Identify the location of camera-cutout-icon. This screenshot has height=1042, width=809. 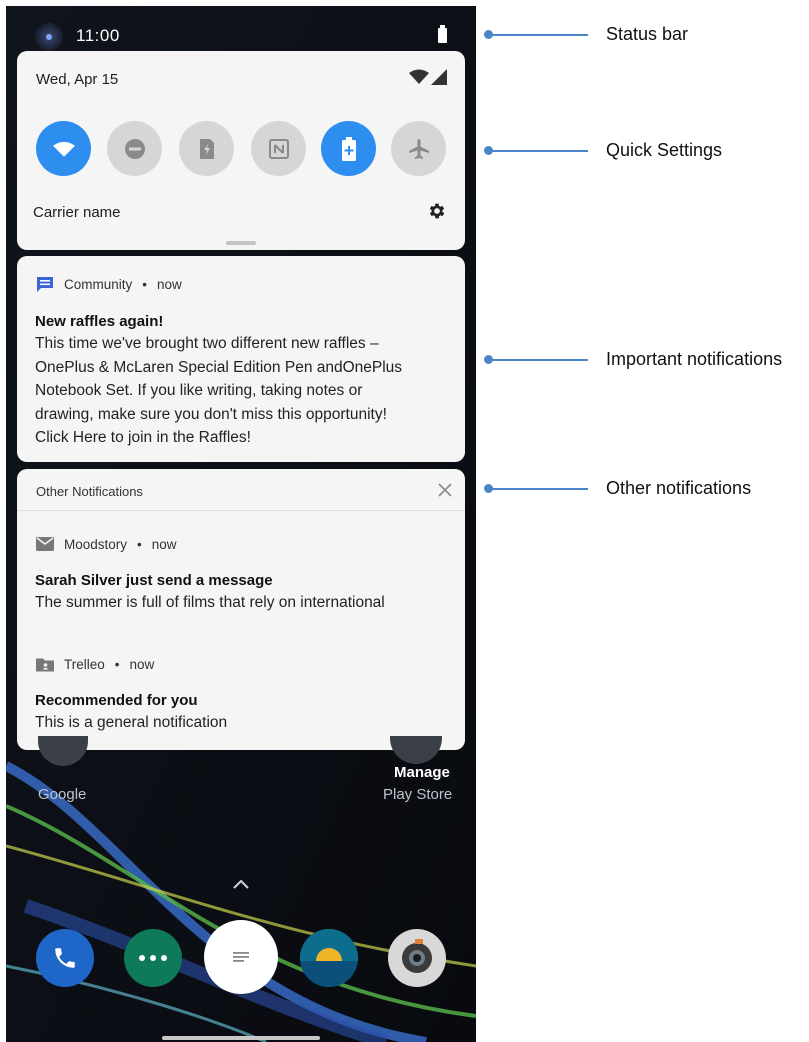
(49, 37).